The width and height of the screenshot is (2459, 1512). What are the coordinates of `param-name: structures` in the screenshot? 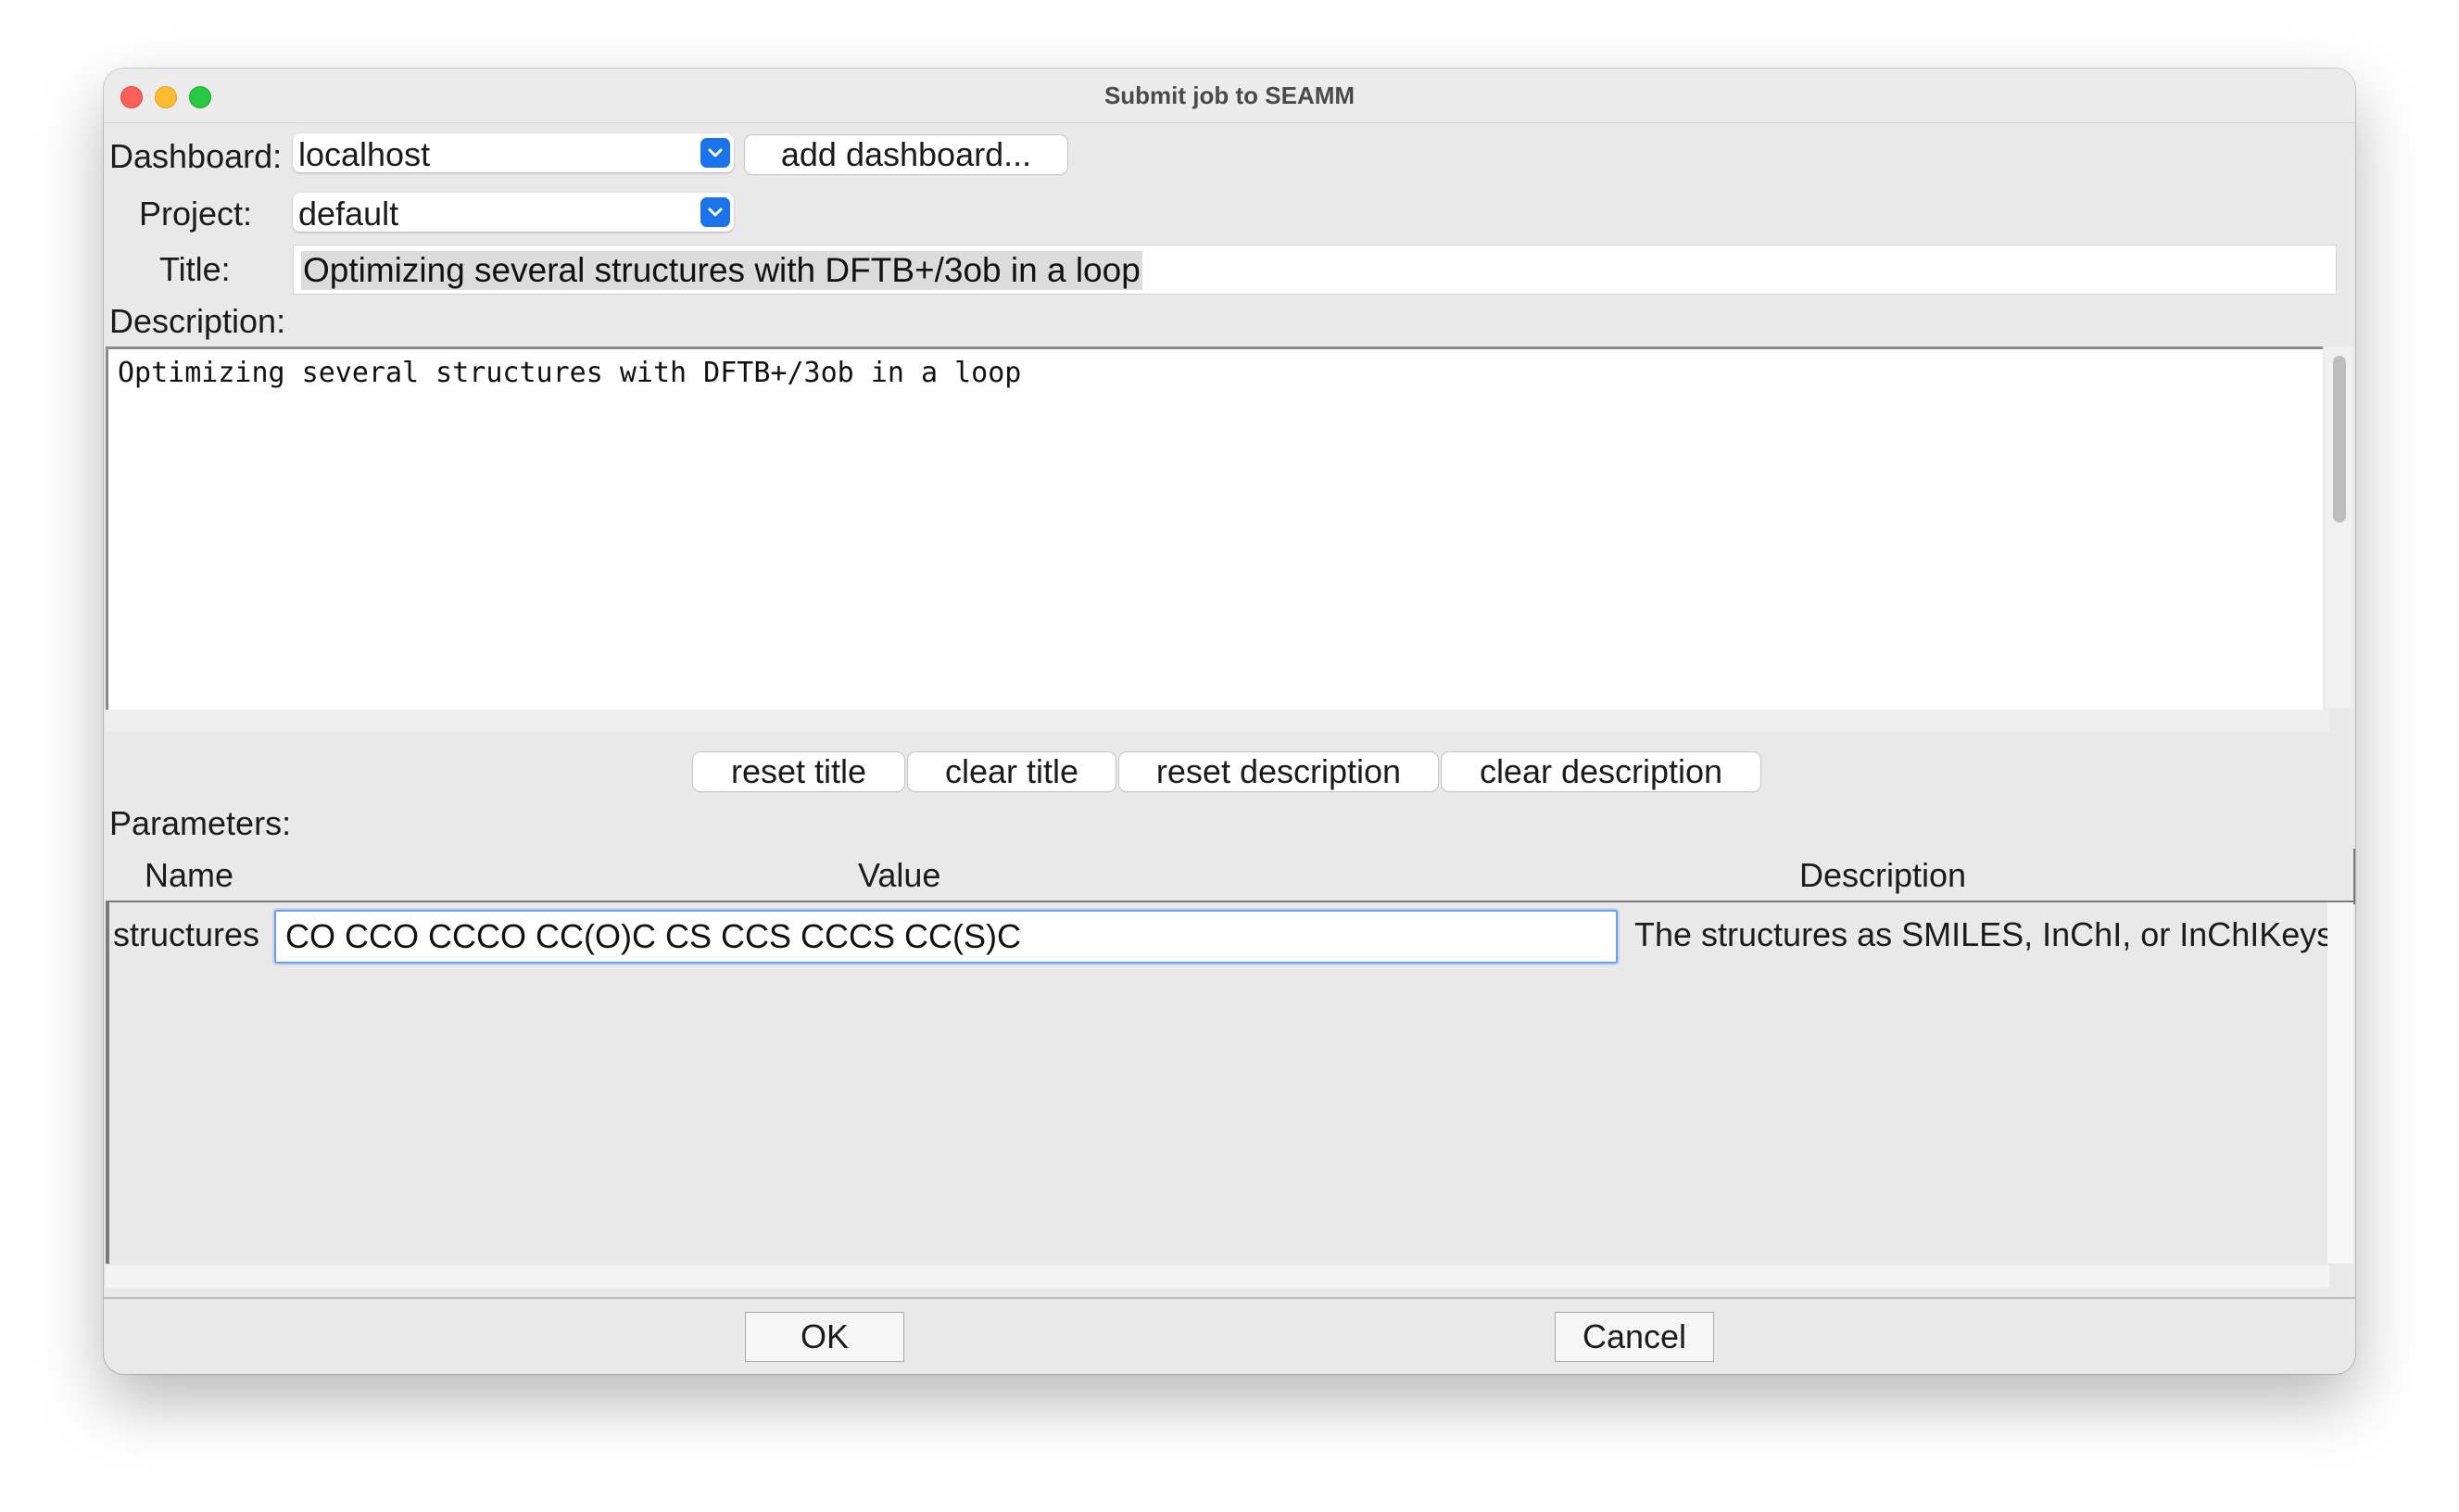 It's located at (186, 934).